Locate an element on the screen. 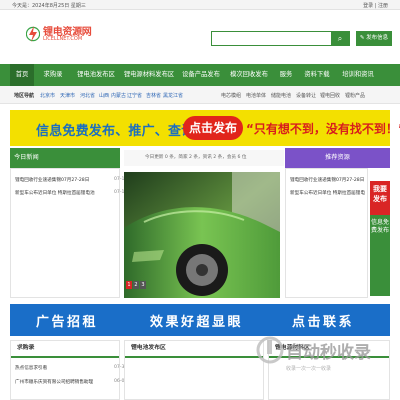 This screenshot has height=400, width=400. side-publish-float: 我要发布 信息免费发布 is located at coordinates (380, 238).